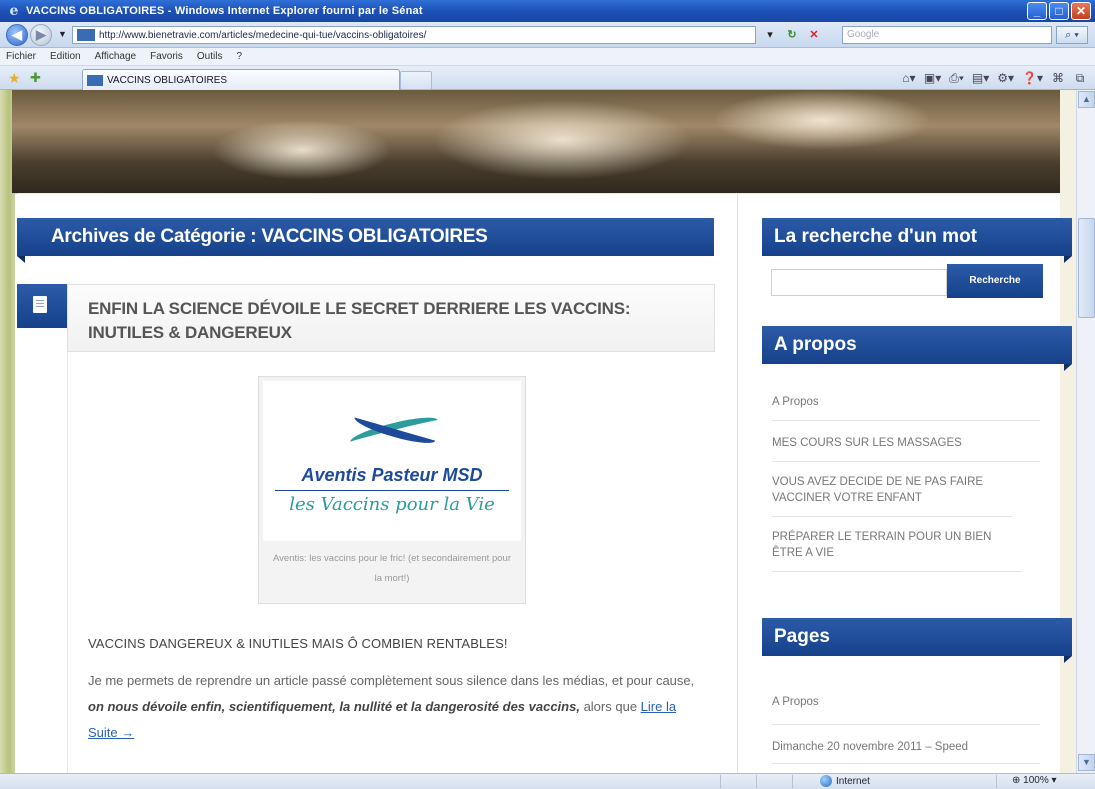 Image resolution: width=1095 pixels, height=789 pixels. Describe the element at coordinates (239, 56) in the screenshot. I see `menu-item-help: ?` at that location.